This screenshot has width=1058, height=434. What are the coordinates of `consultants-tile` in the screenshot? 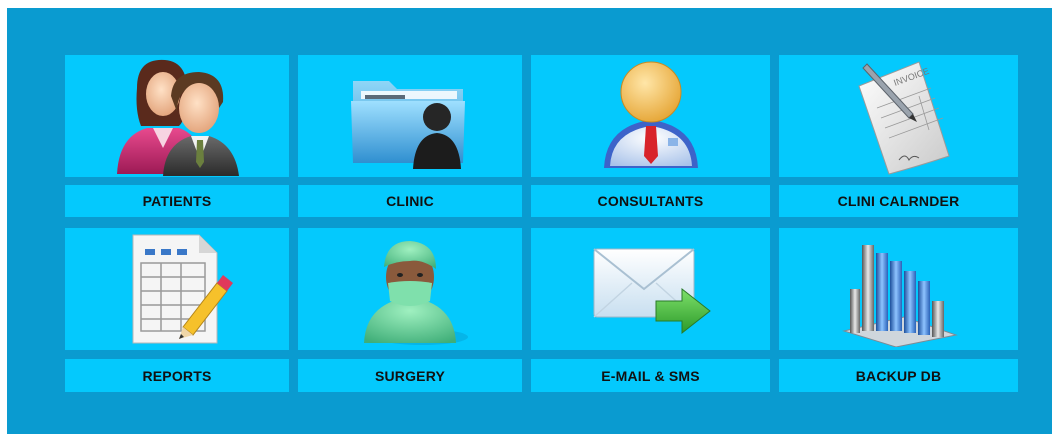 It's located at (650, 116).